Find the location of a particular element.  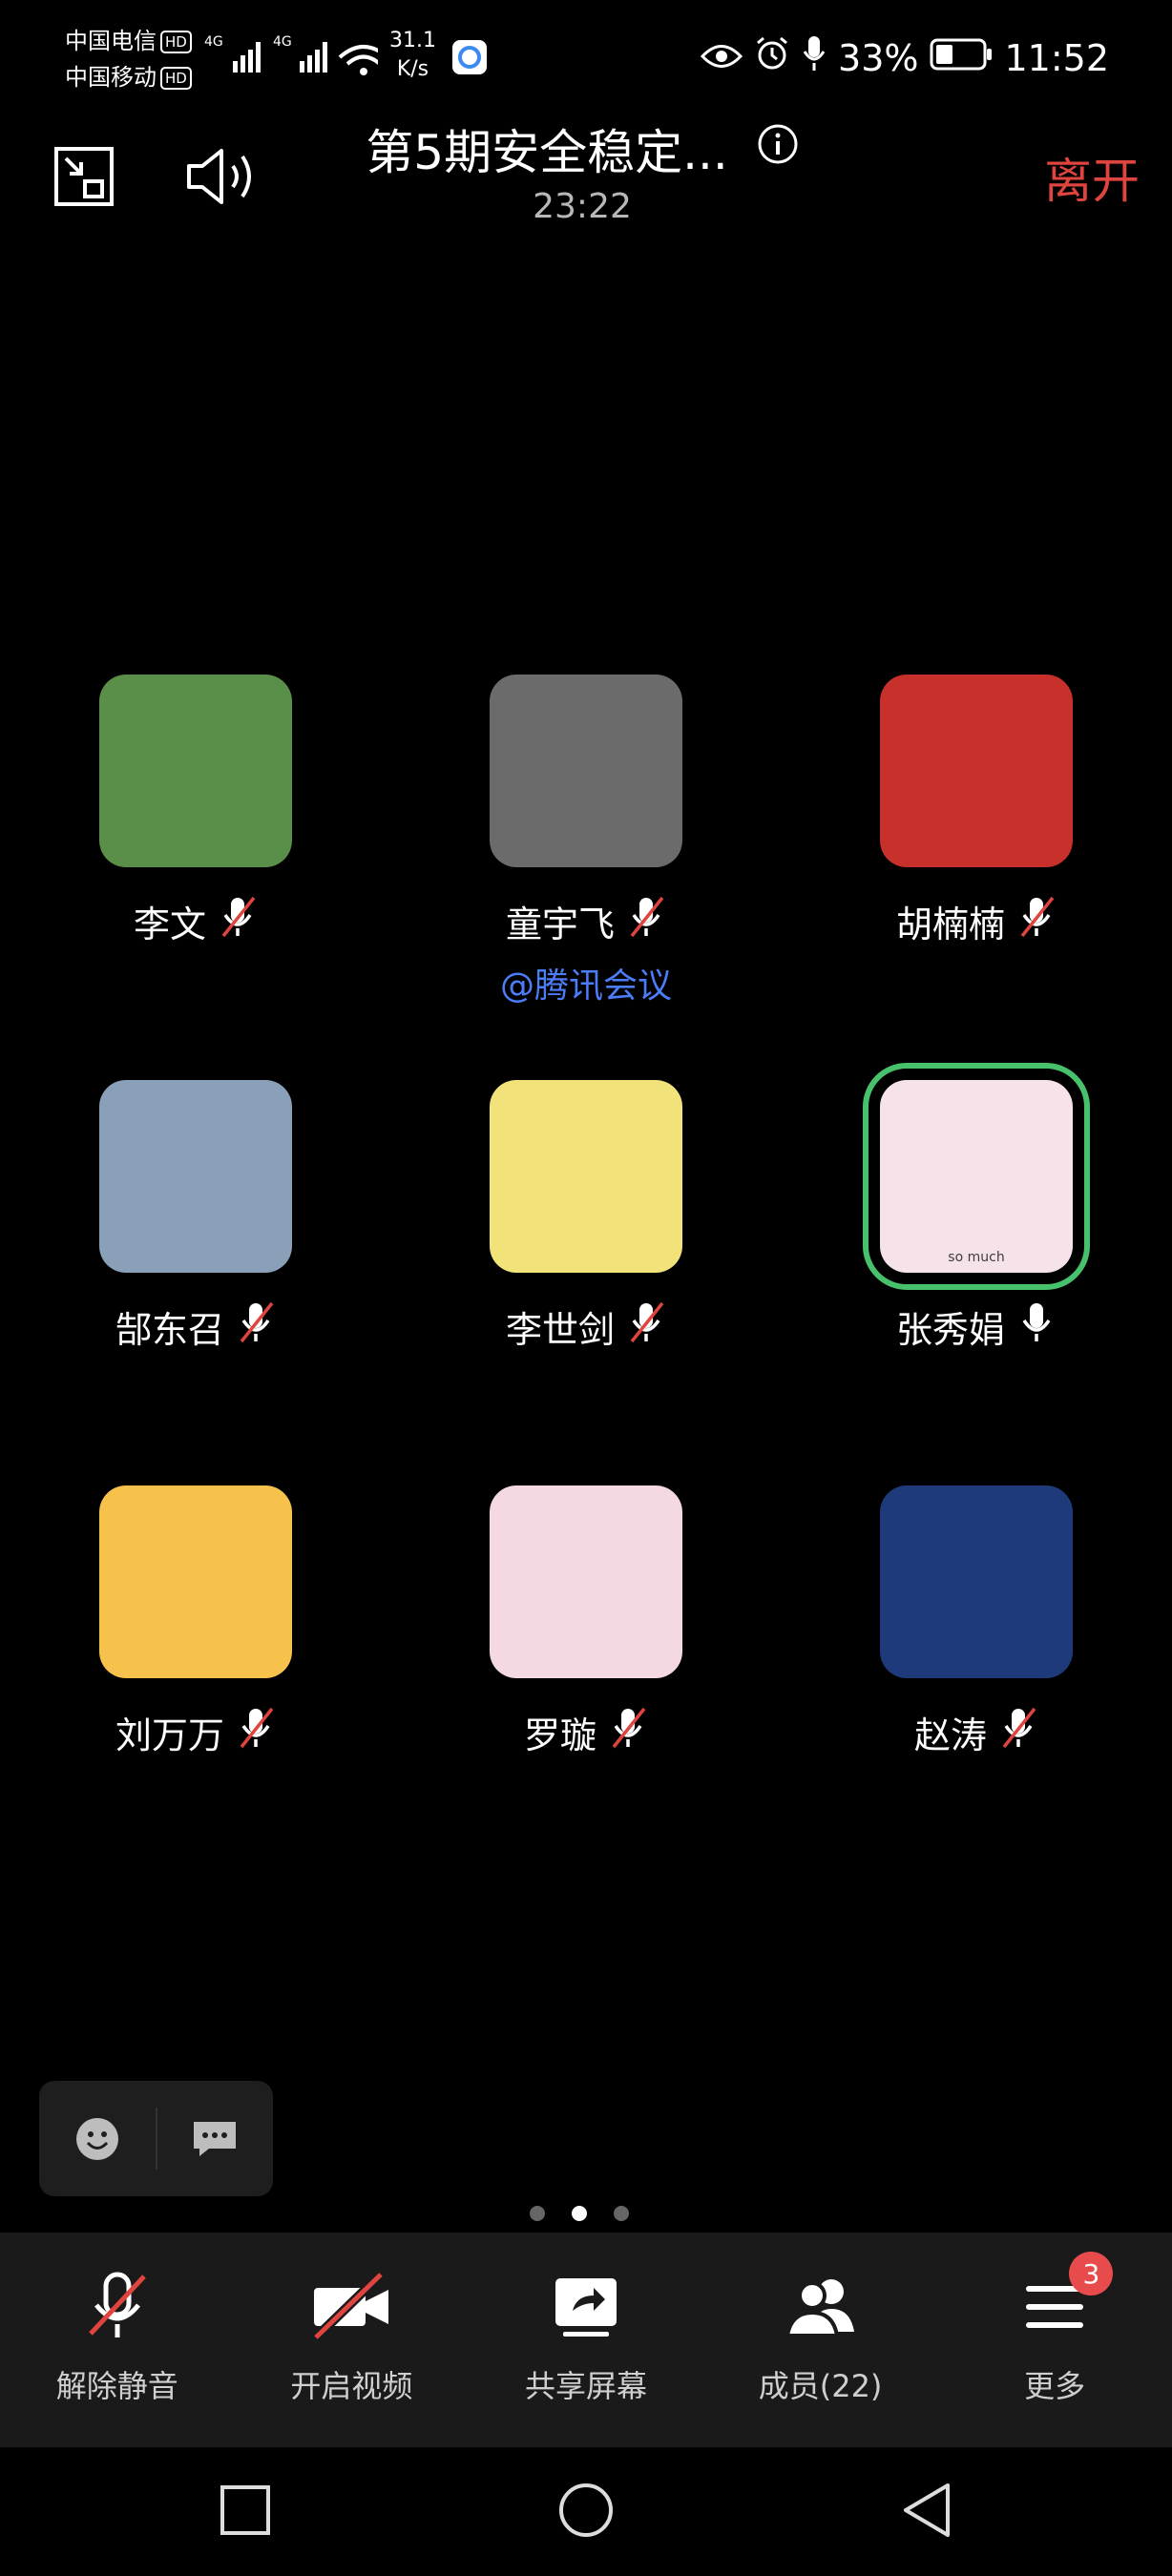

page-indicator is located at coordinates (579, 2213).